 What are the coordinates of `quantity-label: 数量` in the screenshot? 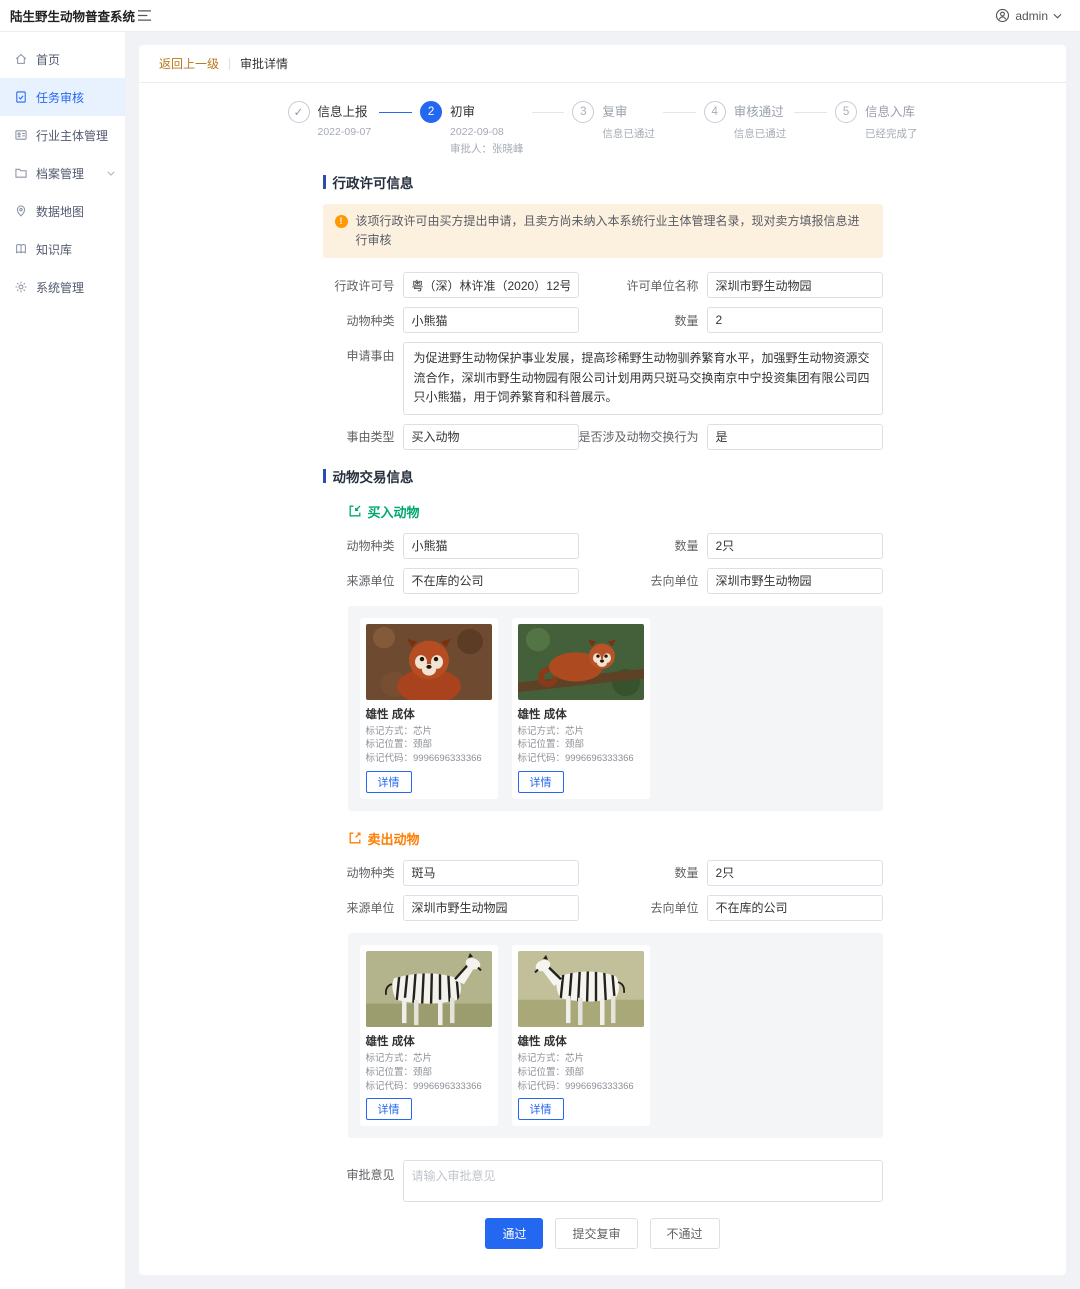 It's located at (686, 320).